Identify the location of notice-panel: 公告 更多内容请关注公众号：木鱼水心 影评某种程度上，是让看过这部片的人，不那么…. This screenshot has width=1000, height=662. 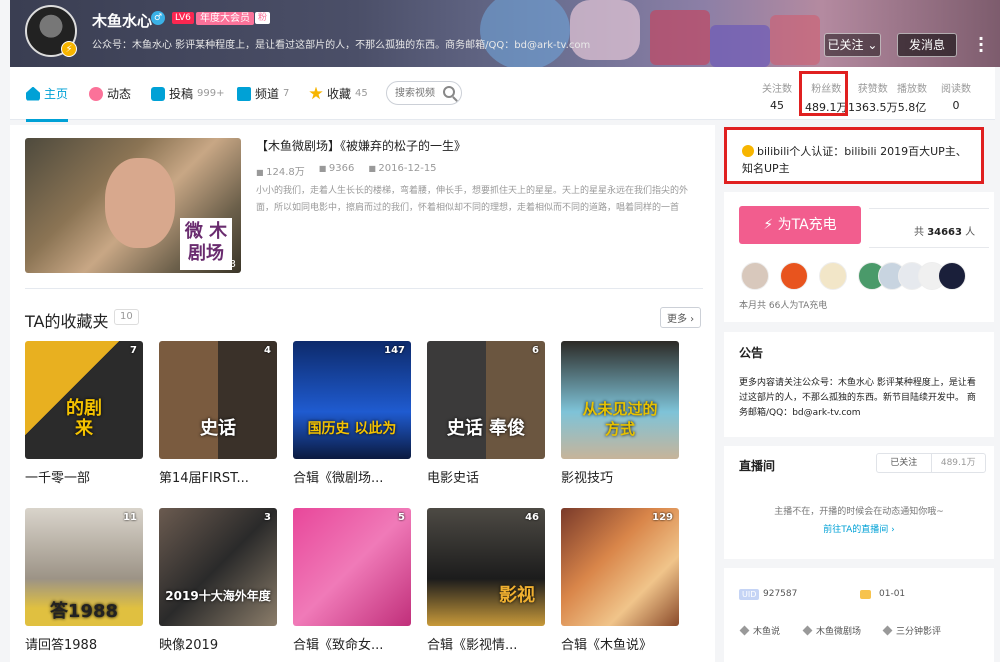
(859, 384).